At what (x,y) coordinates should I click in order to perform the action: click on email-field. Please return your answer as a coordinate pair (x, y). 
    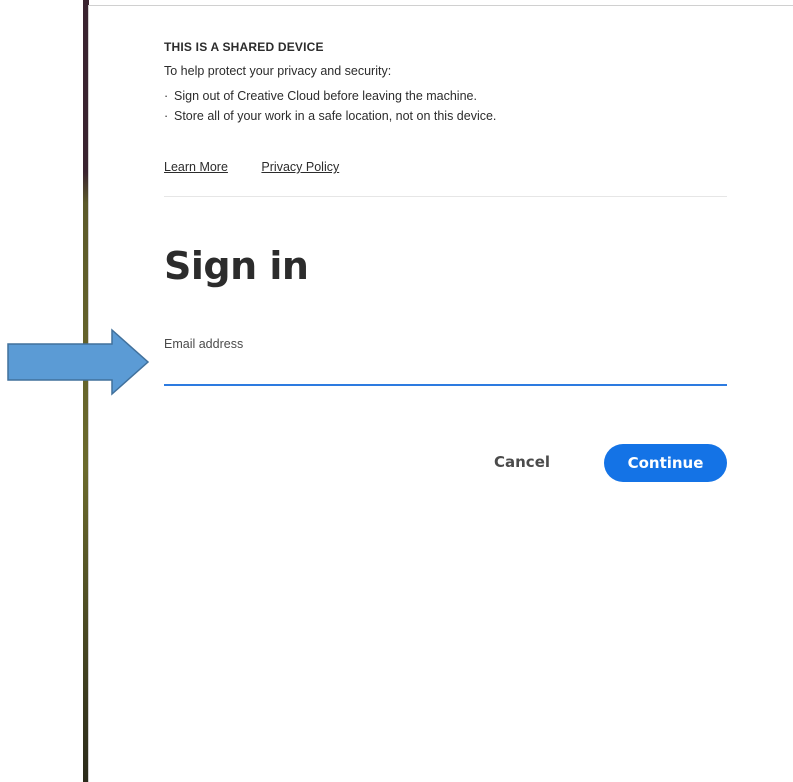
    Looking at the image, I should click on (445, 371).